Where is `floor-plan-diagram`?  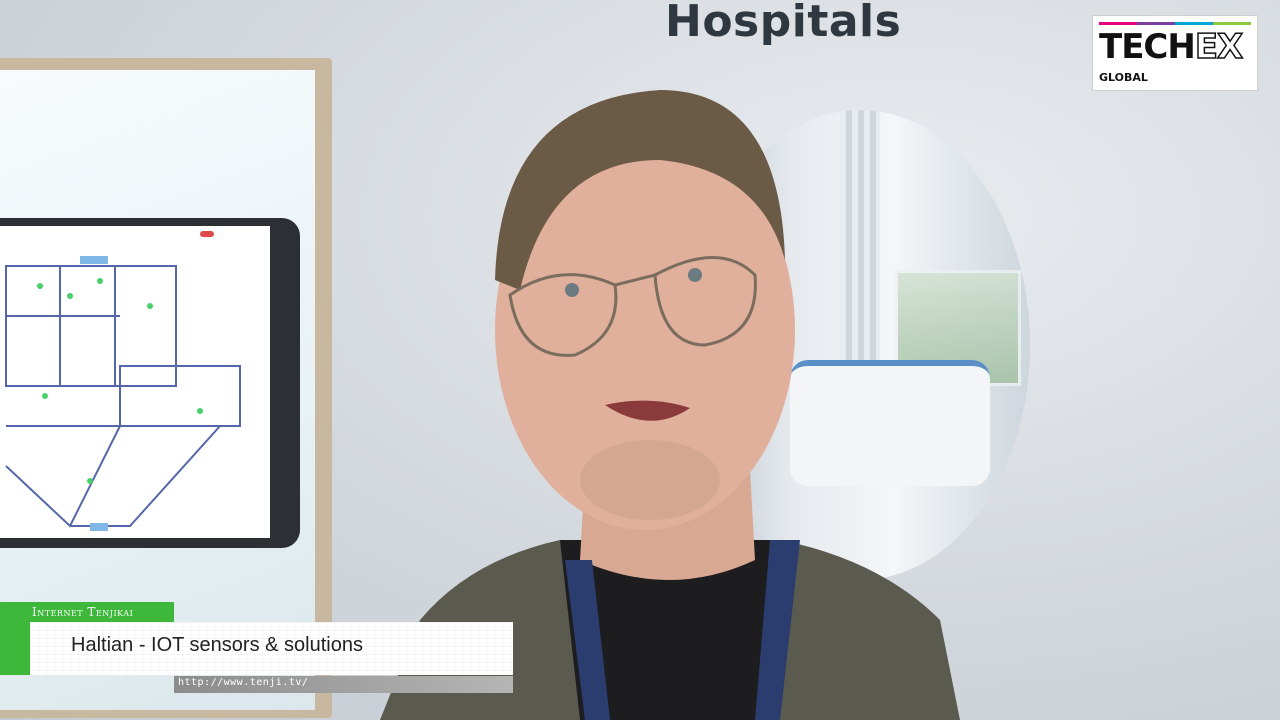 floor-plan-diagram is located at coordinates (123, 381).